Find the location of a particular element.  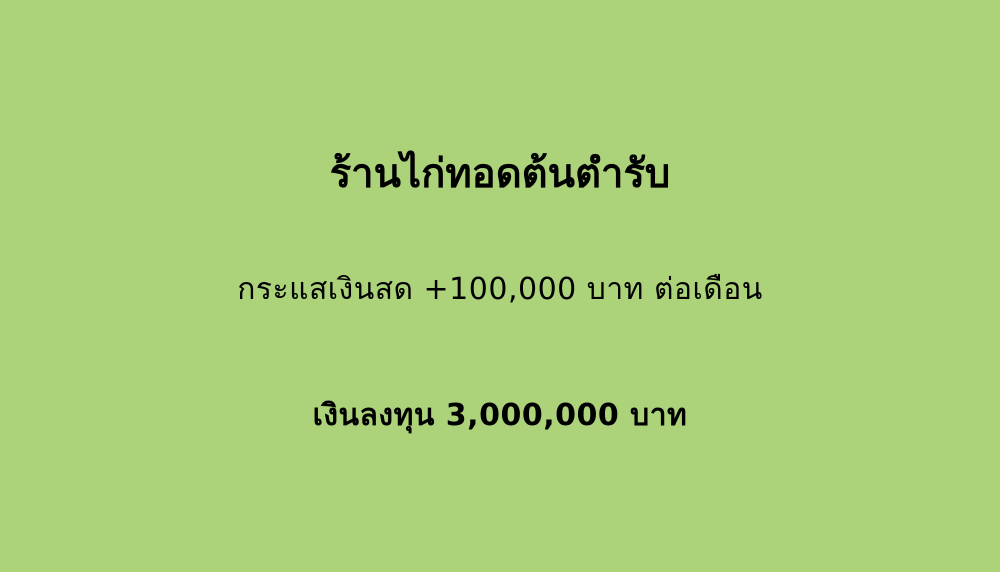

investment-text: เงินลงทุน 3,000,000 บาท is located at coordinates (500, 415).